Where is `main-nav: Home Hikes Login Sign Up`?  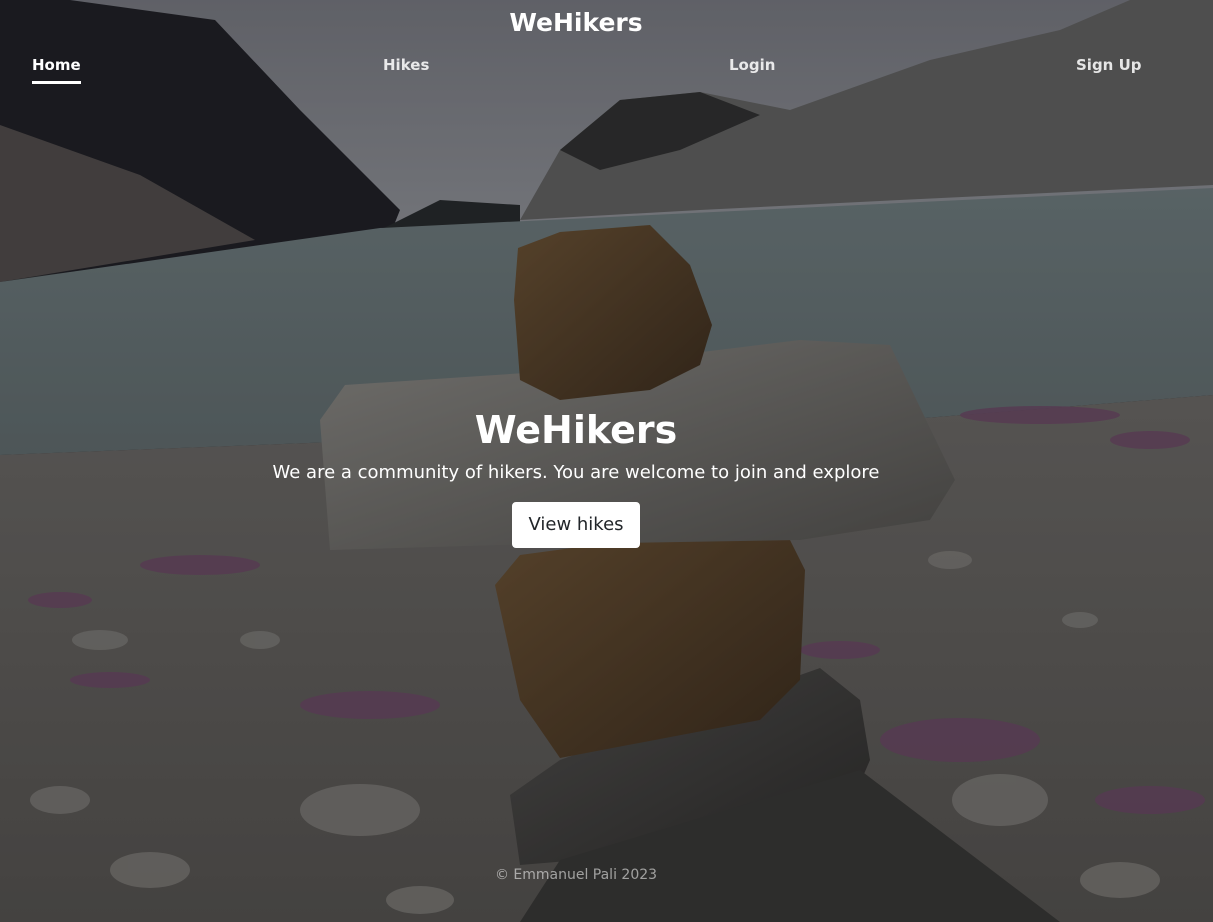 main-nav: Home Hikes Login Sign Up is located at coordinates (606, 71).